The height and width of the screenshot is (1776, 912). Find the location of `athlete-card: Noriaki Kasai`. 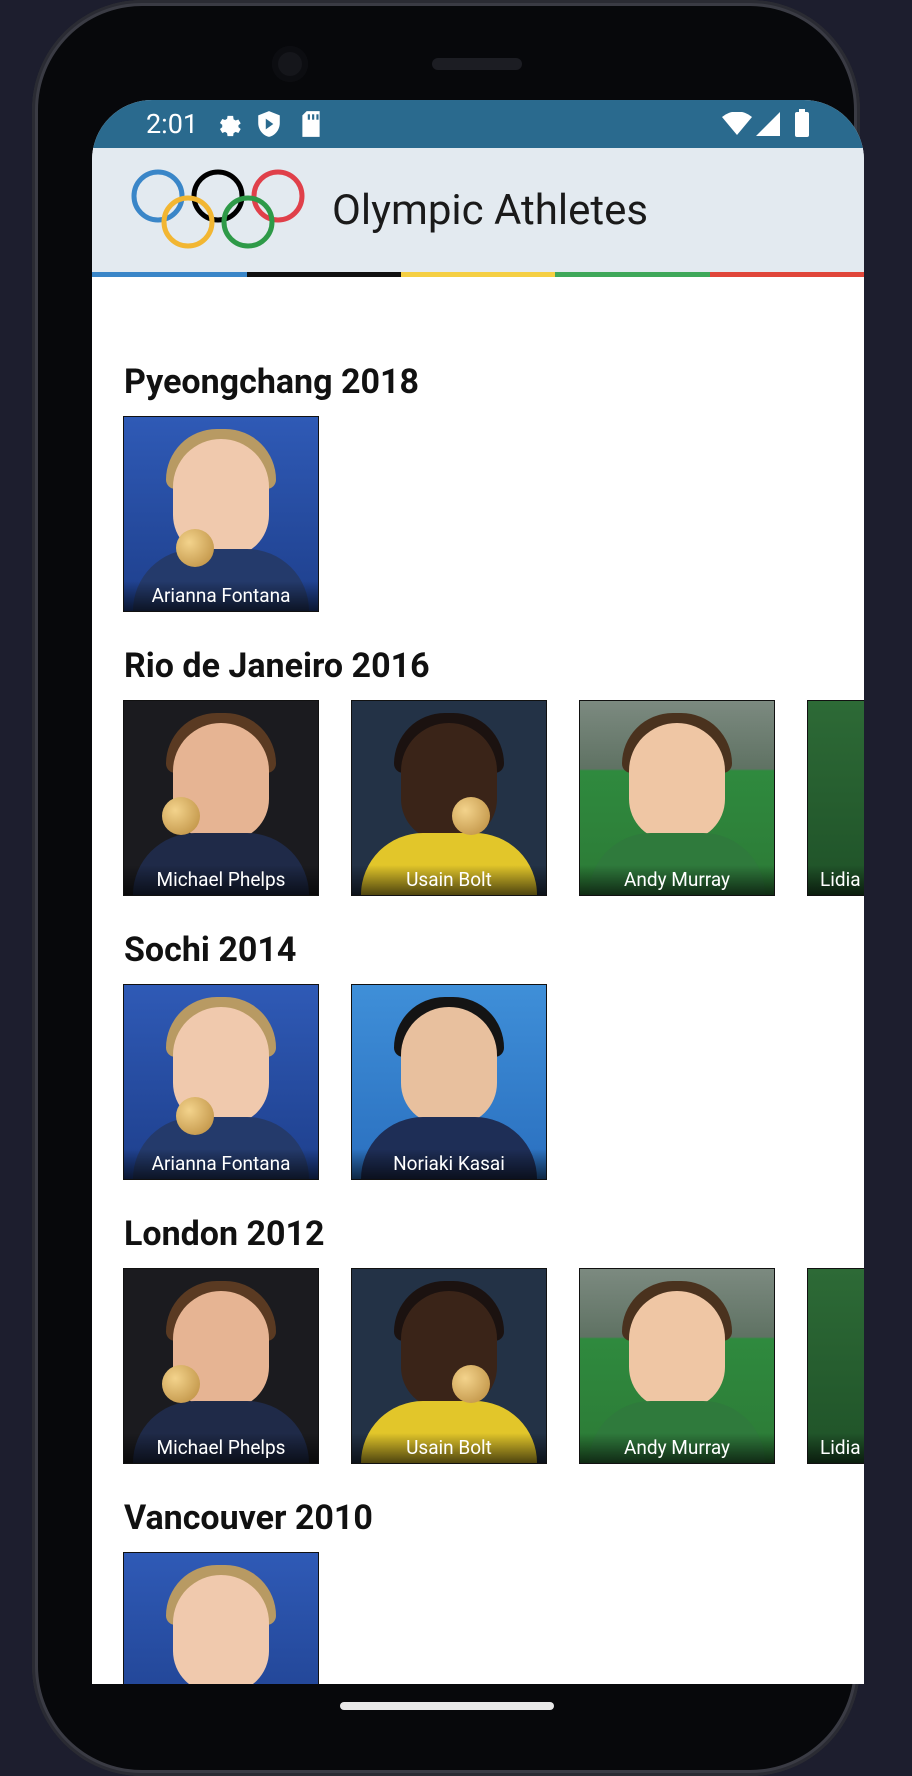

athlete-card: Noriaki Kasai is located at coordinates (449, 1082).